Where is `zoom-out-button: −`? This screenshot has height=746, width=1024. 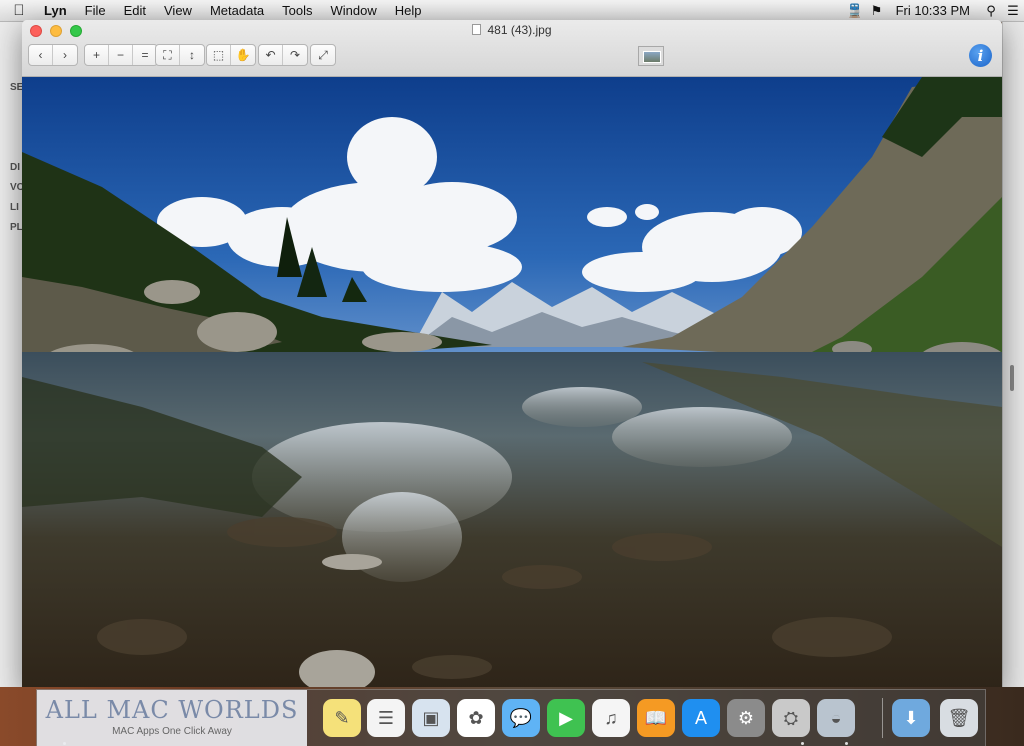
zoom-out-button: − is located at coordinates (121, 55).